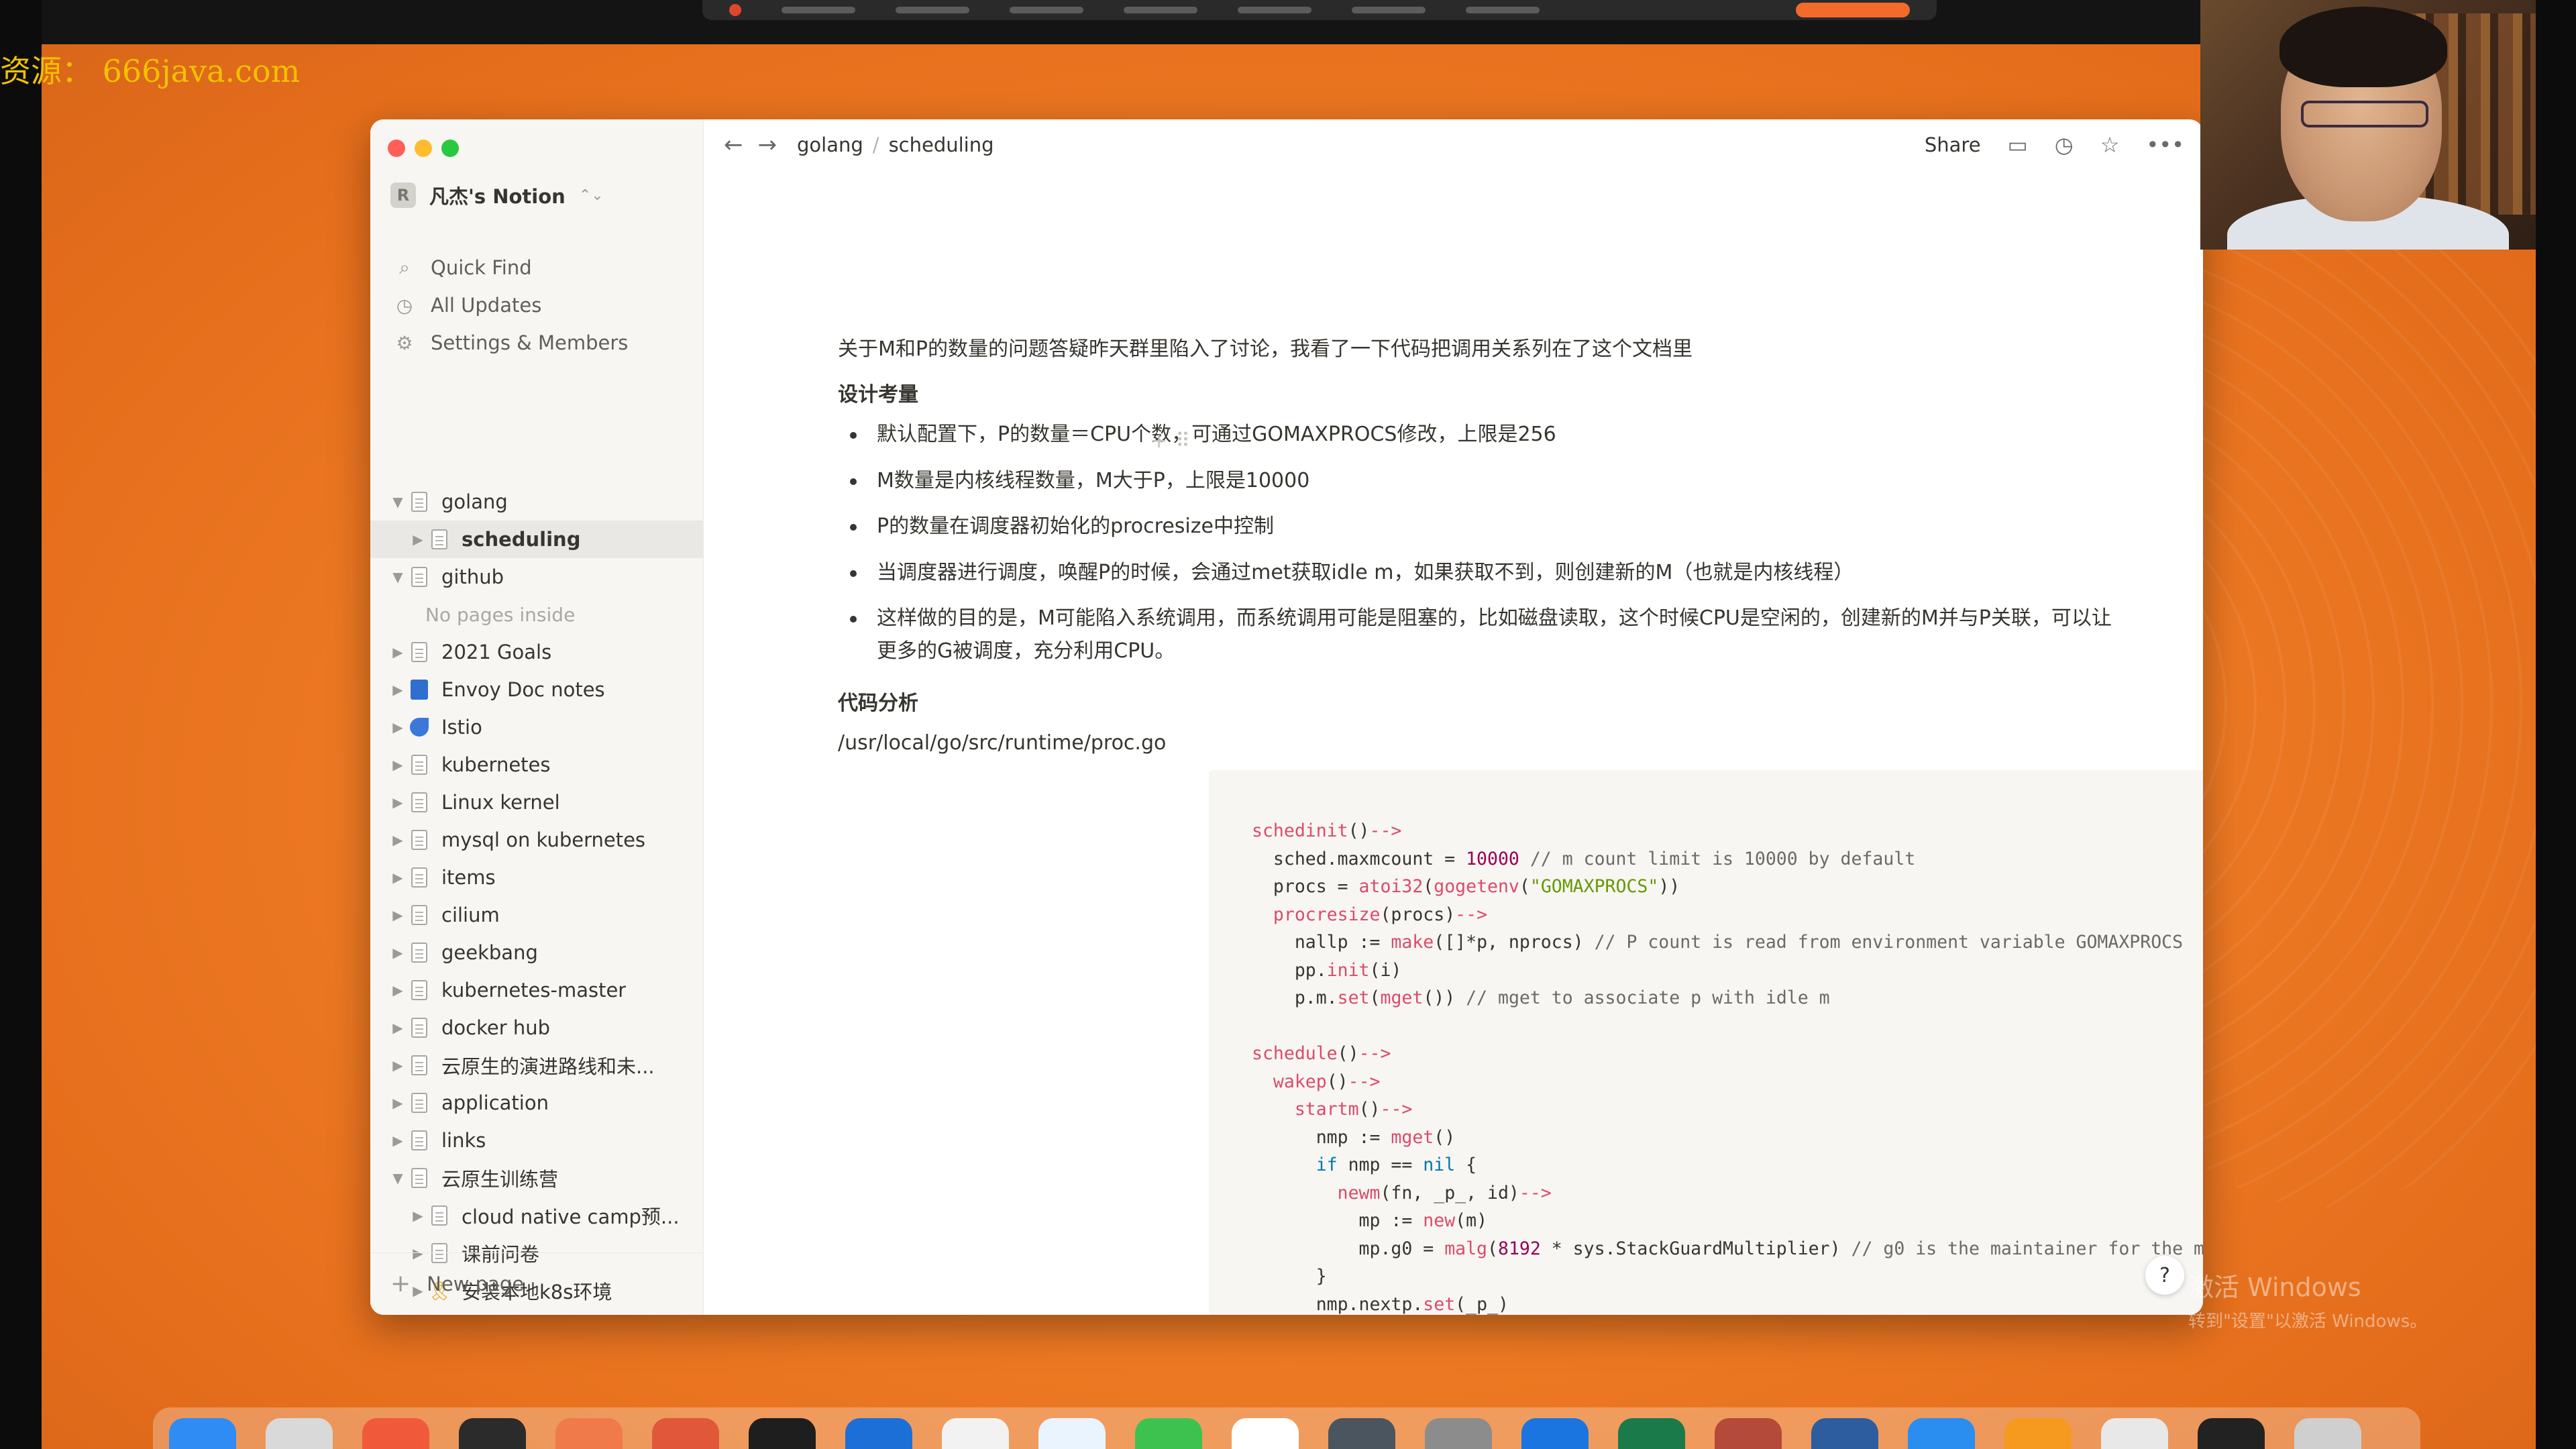 The height and width of the screenshot is (1449, 2576). Describe the element at coordinates (511, 342) in the screenshot. I see `settings-members-button: ⚙ Settings & Members` at that location.